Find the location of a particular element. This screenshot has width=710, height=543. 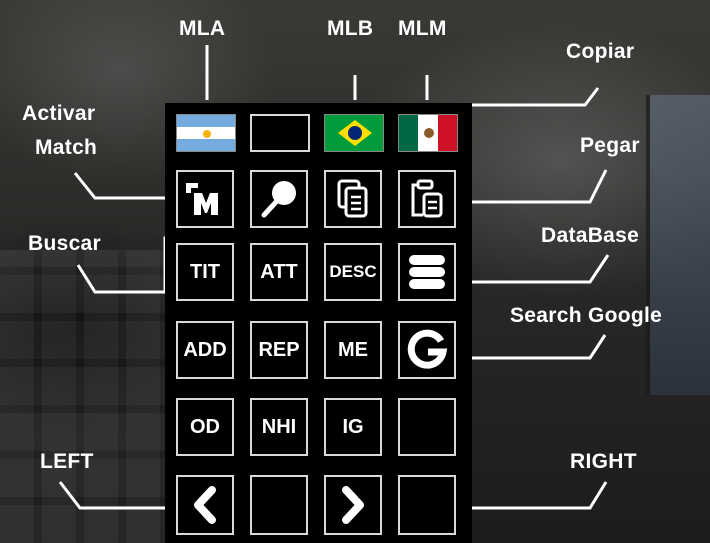

brazil-diamond-icon is located at coordinates (355, 133).